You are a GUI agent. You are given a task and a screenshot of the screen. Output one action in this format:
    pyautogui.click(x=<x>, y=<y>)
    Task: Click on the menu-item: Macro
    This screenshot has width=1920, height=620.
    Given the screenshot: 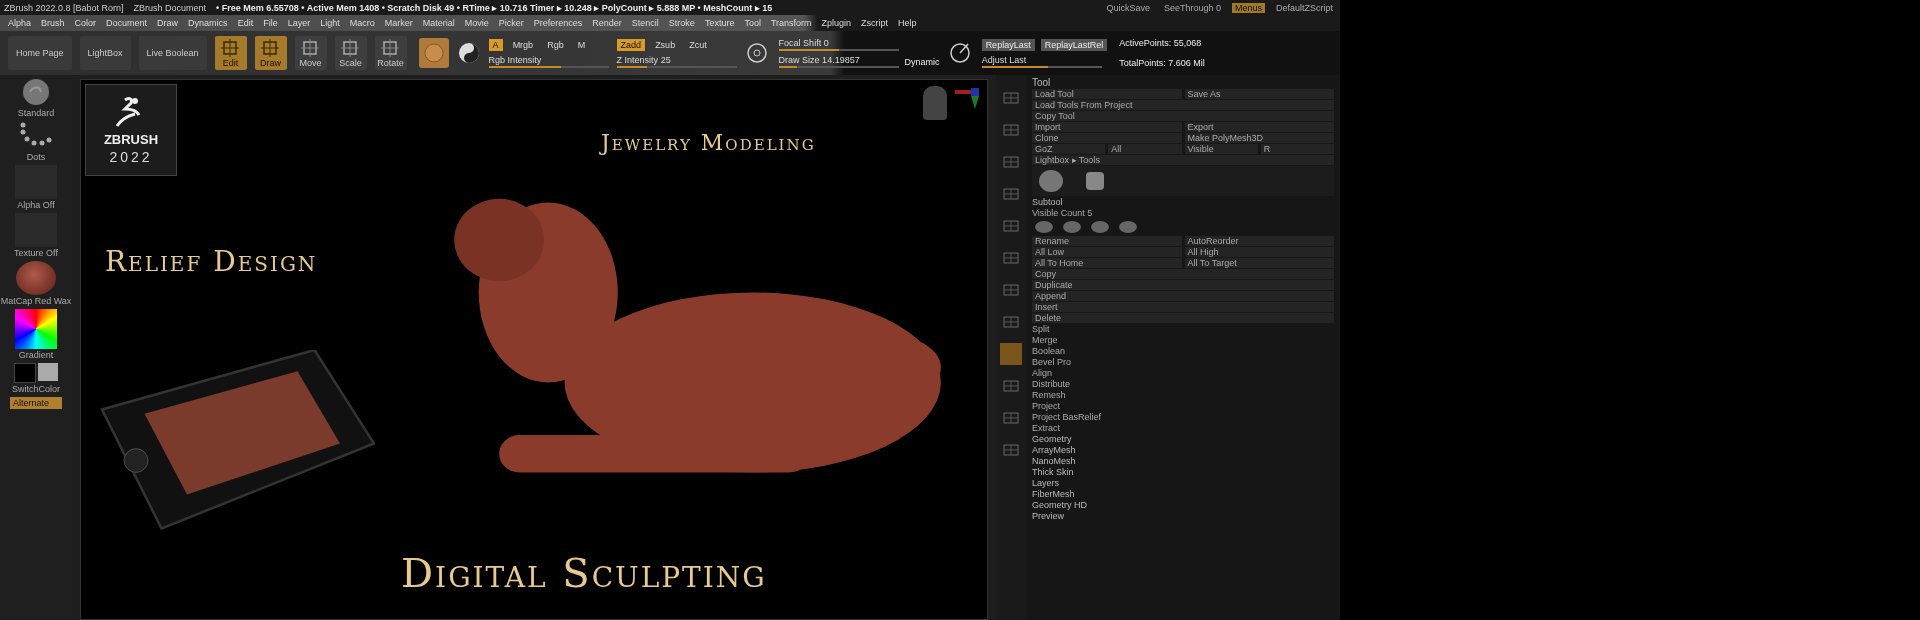 What is the action you would take?
    pyautogui.click(x=362, y=23)
    